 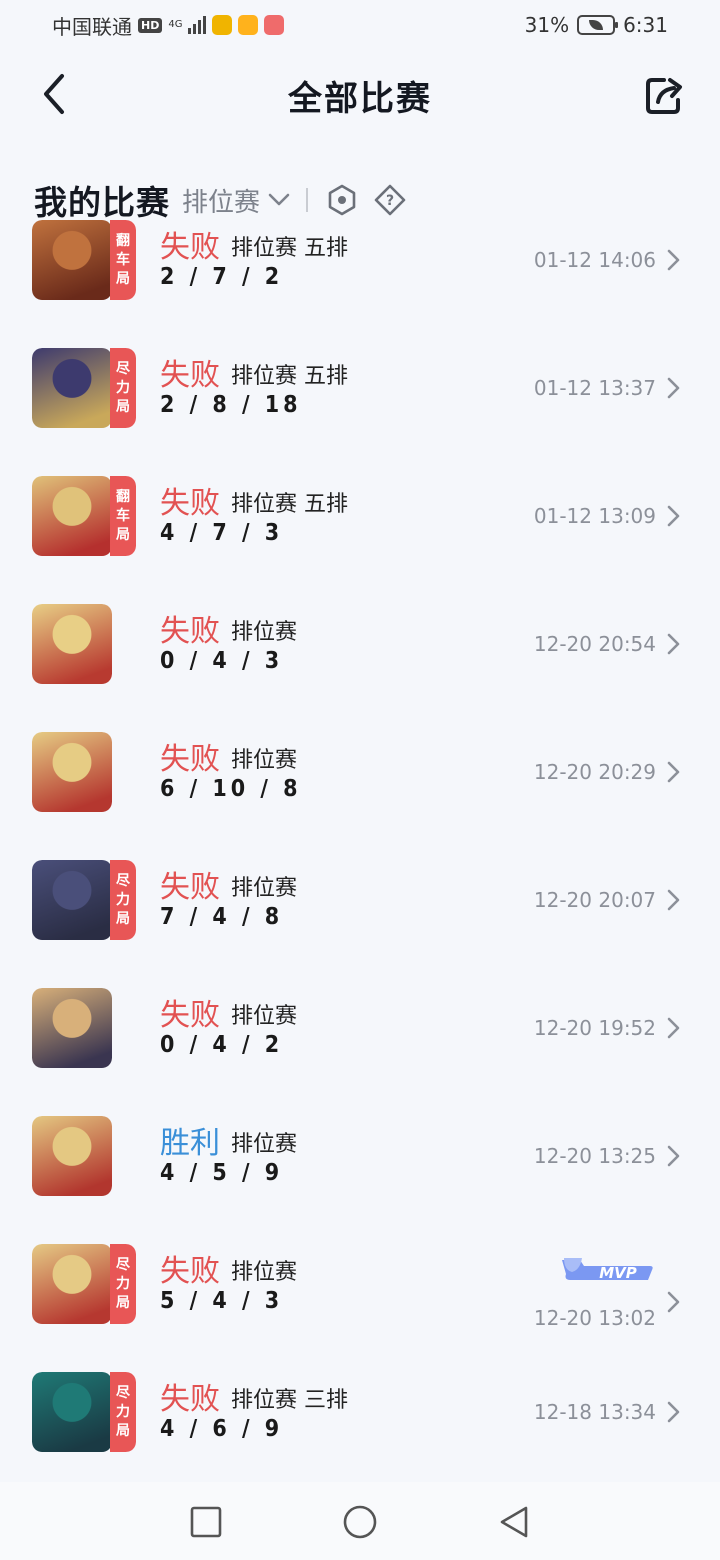 I want to click on hd-badge: HD, so click(x=150, y=25).